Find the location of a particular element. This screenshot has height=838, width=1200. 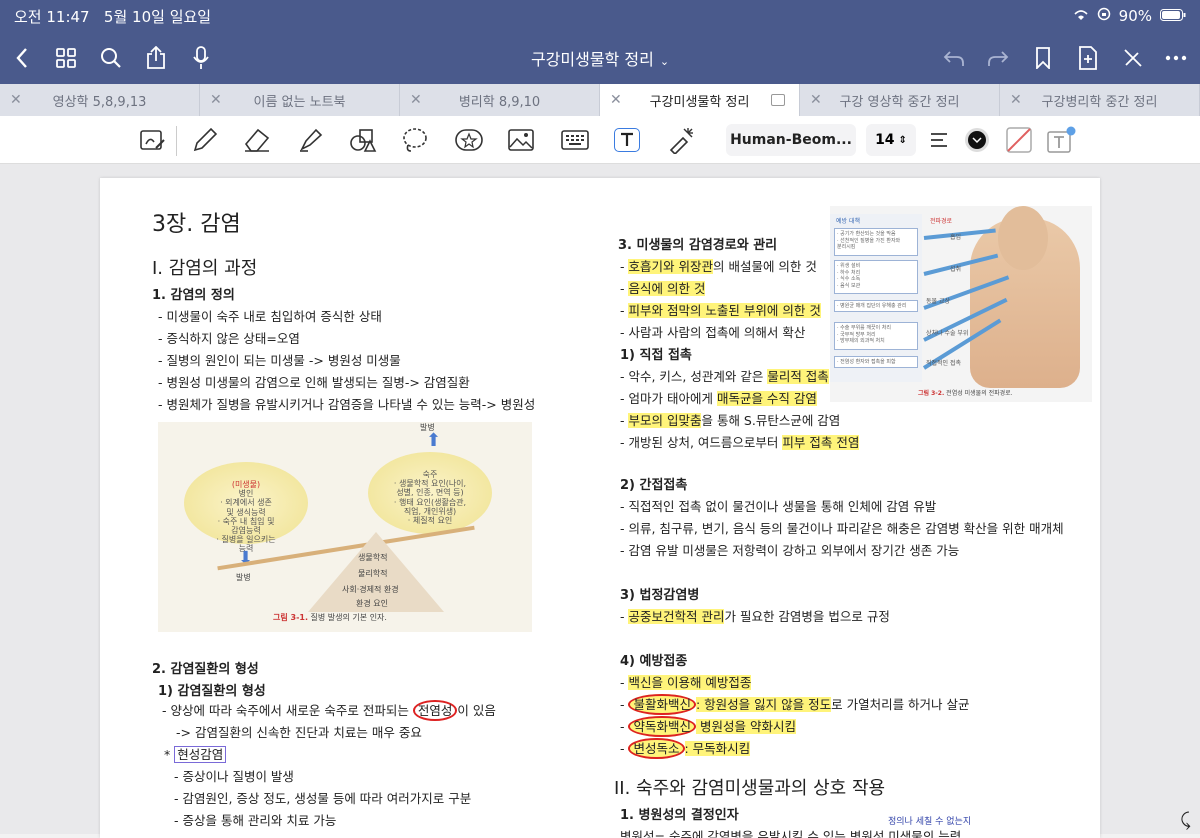

grid-icon is located at coordinates (66, 58).